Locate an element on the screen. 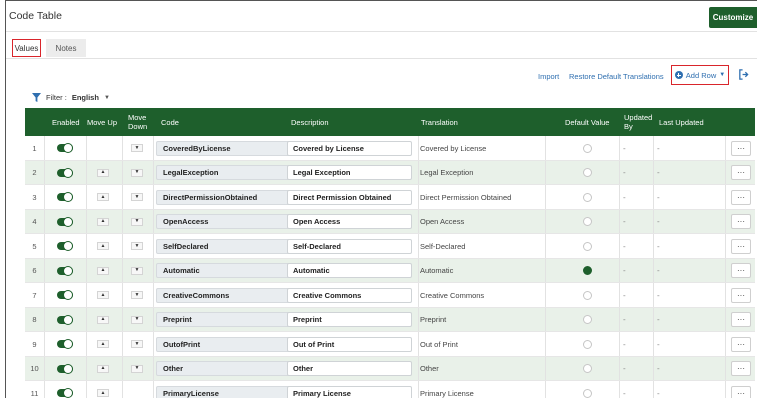 The height and width of the screenshot is (398, 757). description-input: Other is located at coordinates (349, 369).